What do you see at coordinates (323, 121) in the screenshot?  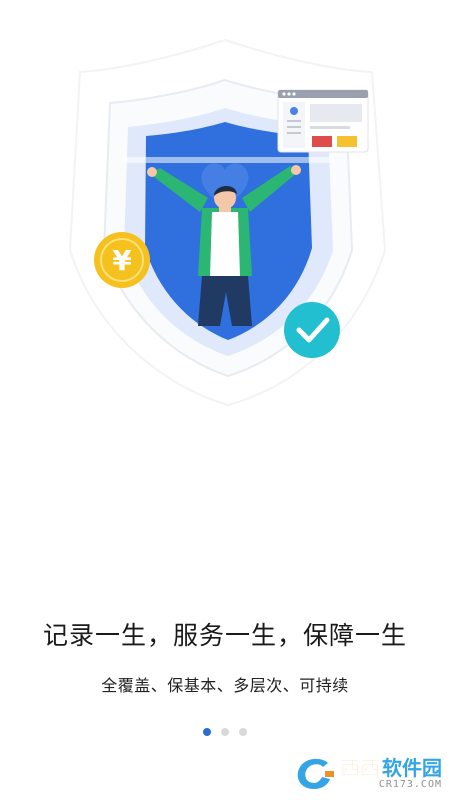 I see `browser-window-card` at bounding box center [323, 121].